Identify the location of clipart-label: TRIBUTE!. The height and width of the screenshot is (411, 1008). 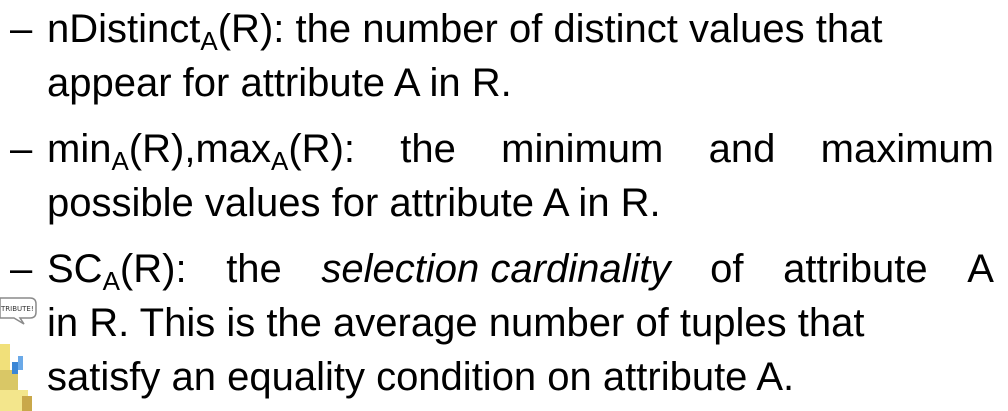
(17, 309).